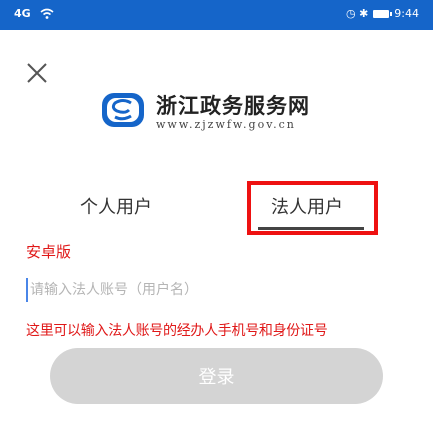 This screenshot has width=433, height=426. Describe the element at coordinates (216, 15) in the screenshot. I see `status-bar: 4G ◷ ✱ 9:44` at that location.